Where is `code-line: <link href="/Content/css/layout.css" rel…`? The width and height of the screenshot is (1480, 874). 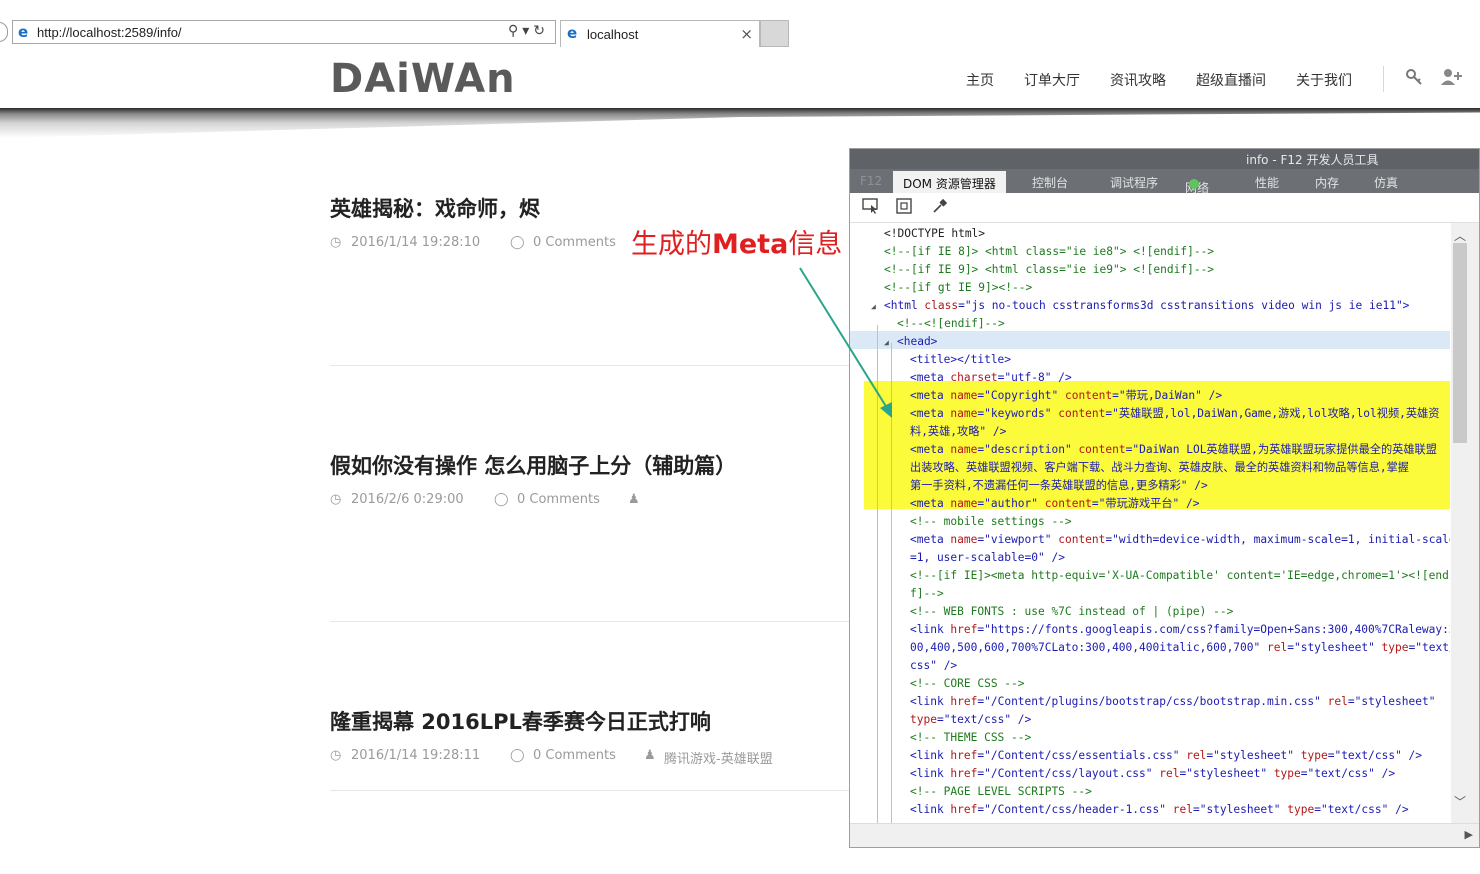 code-line: <link href="/Content/css/layout.css" rel… is located at coordinates (1152, 774).